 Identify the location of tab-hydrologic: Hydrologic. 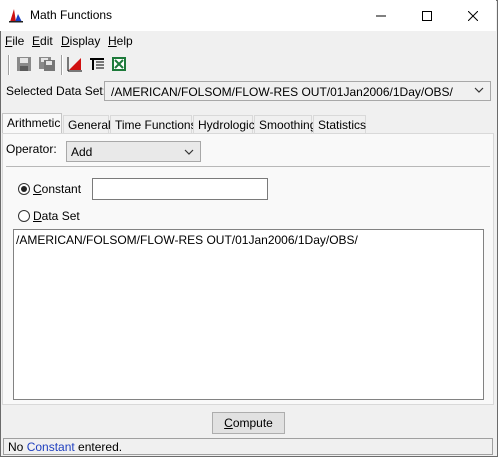
(224, 124).